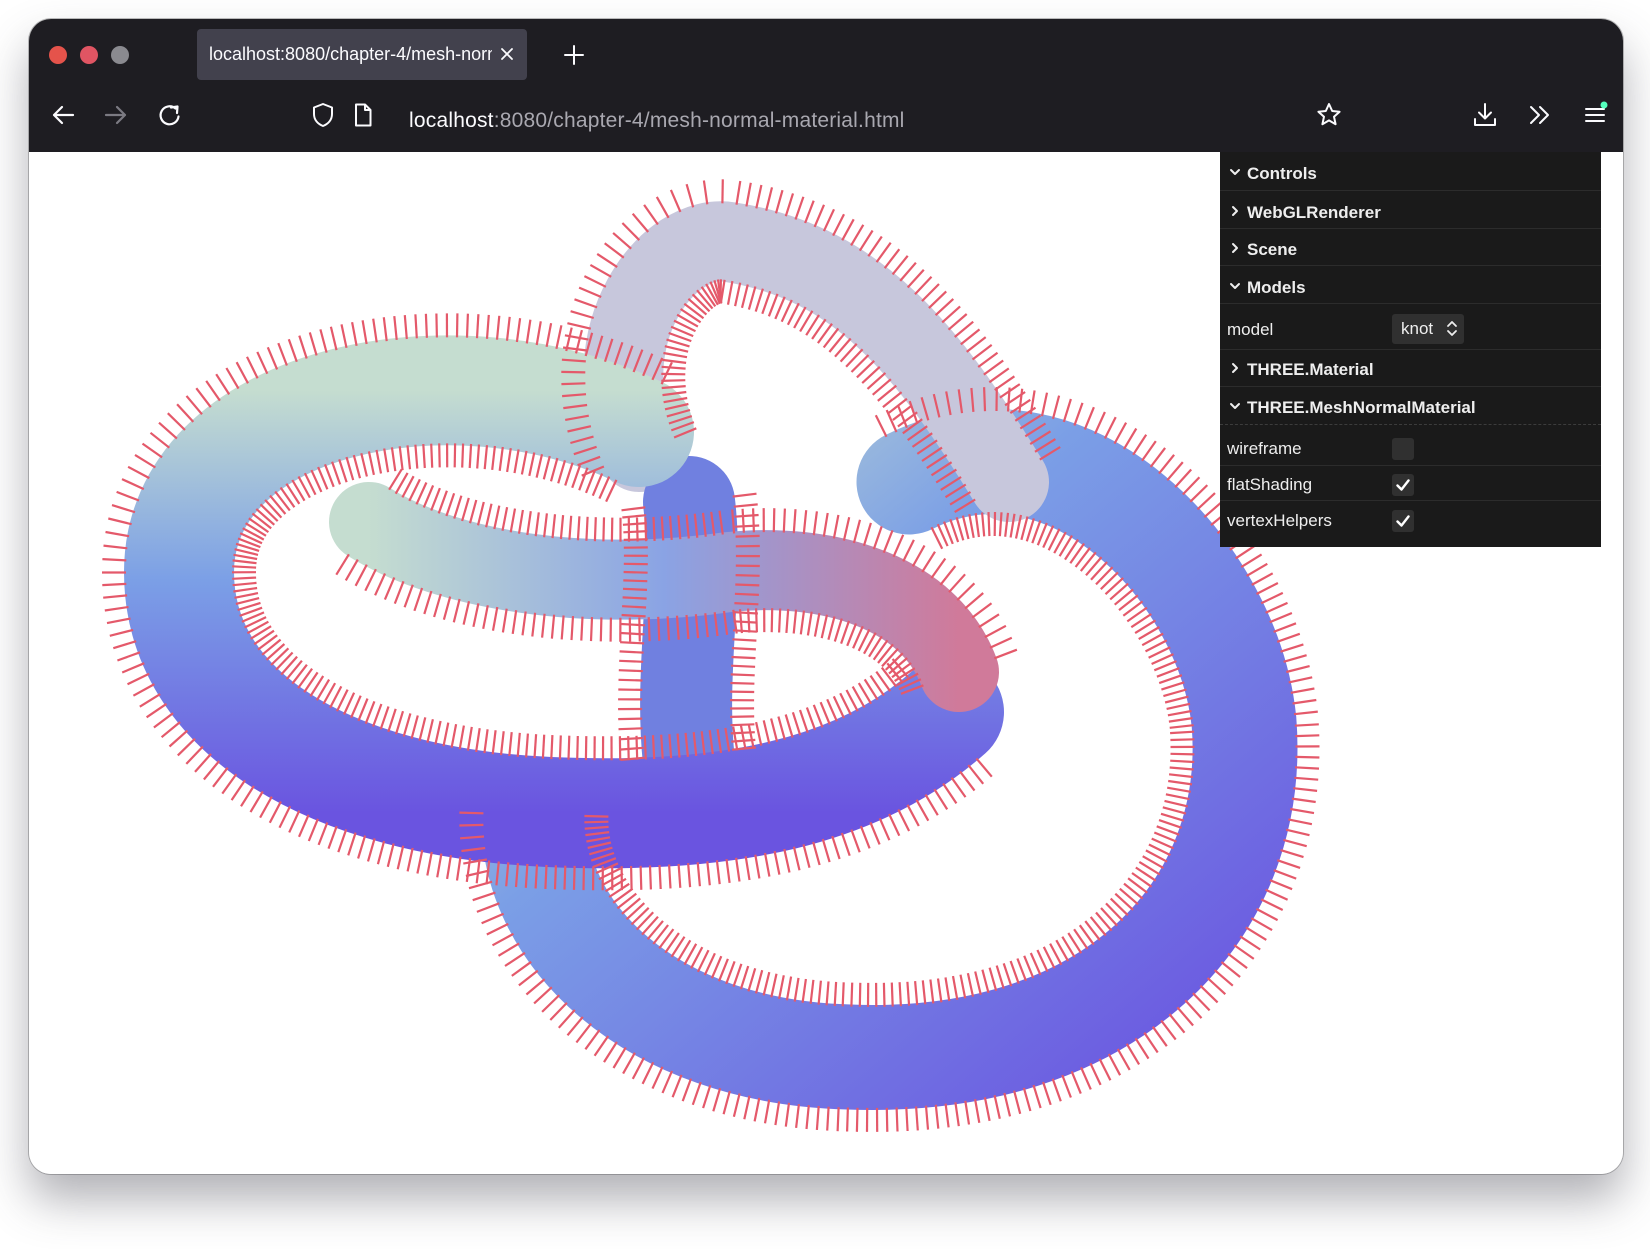  Describe the element at coordinates (63, 115) in the screenshot. I see `arrow-left-icon` at that location.